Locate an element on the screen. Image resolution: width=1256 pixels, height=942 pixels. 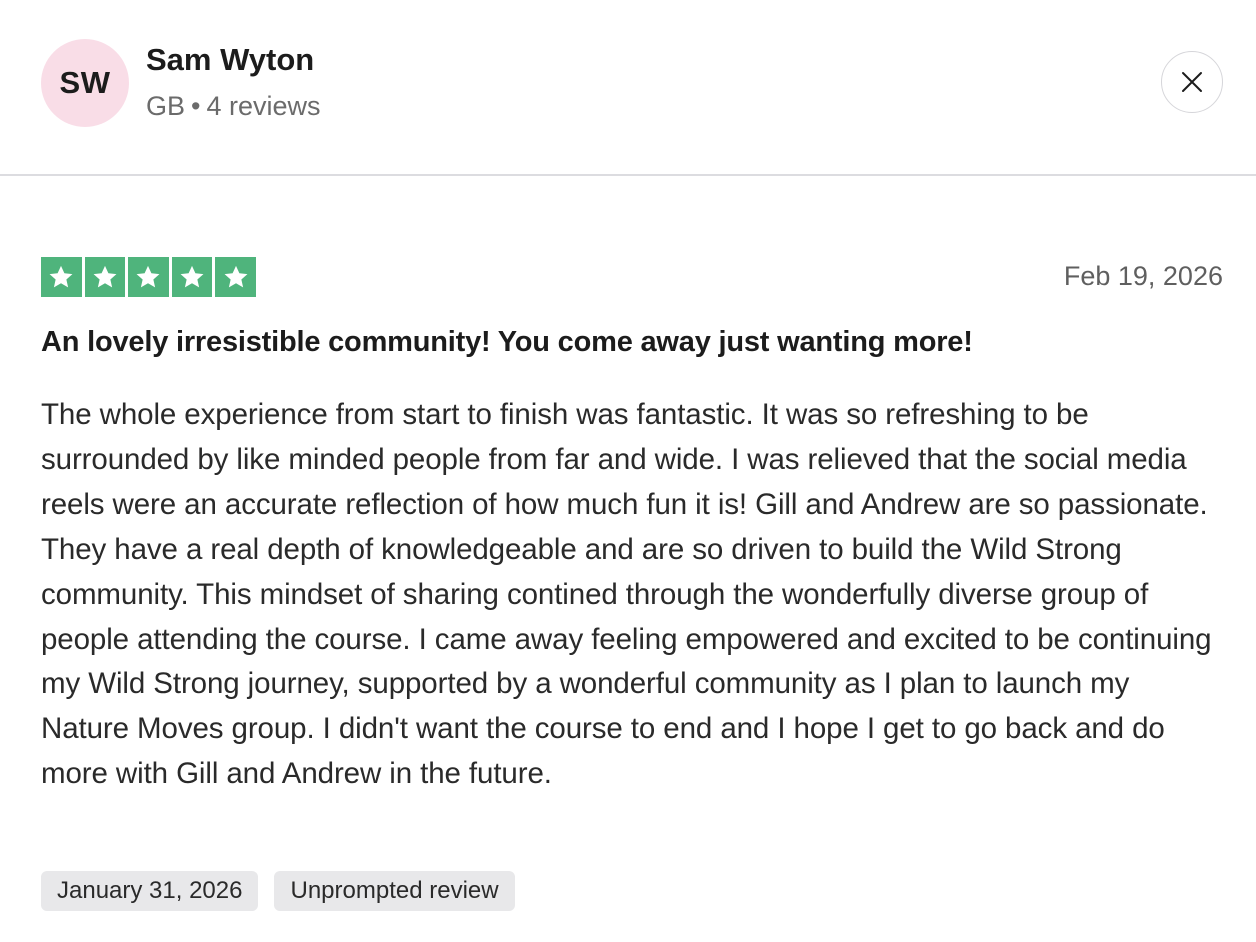
reviewer-meta: GB • 4 reviews is located at coordinates (233, 106).